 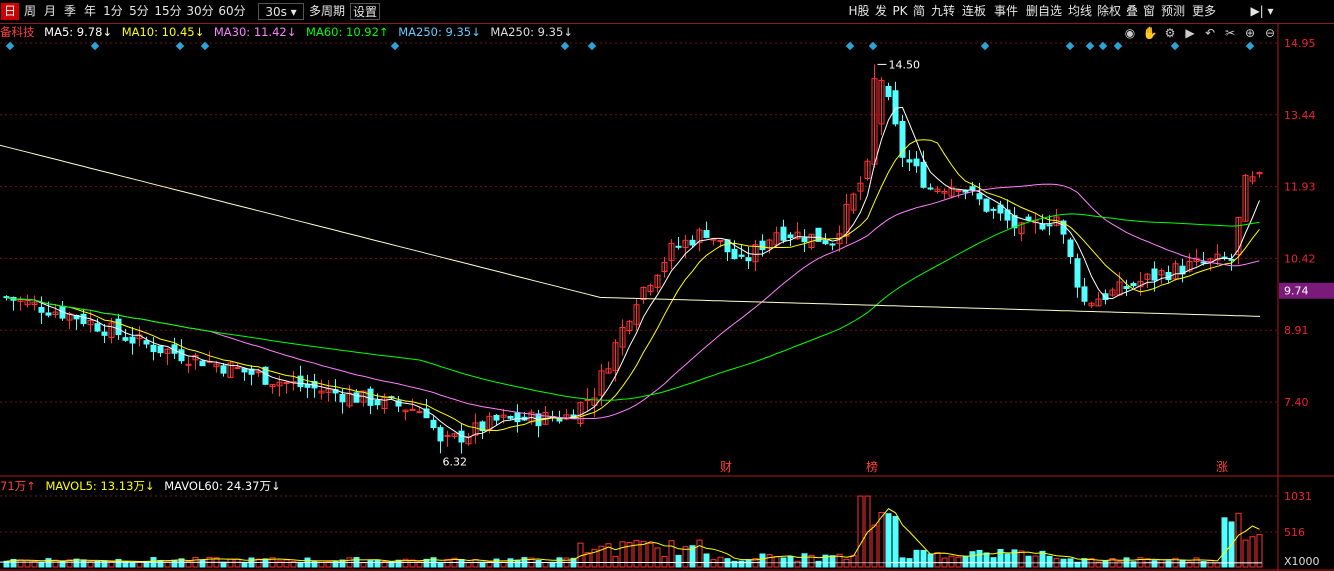 I want to click on toolbar-right-6: 事件, so click(x=1006, y=11).